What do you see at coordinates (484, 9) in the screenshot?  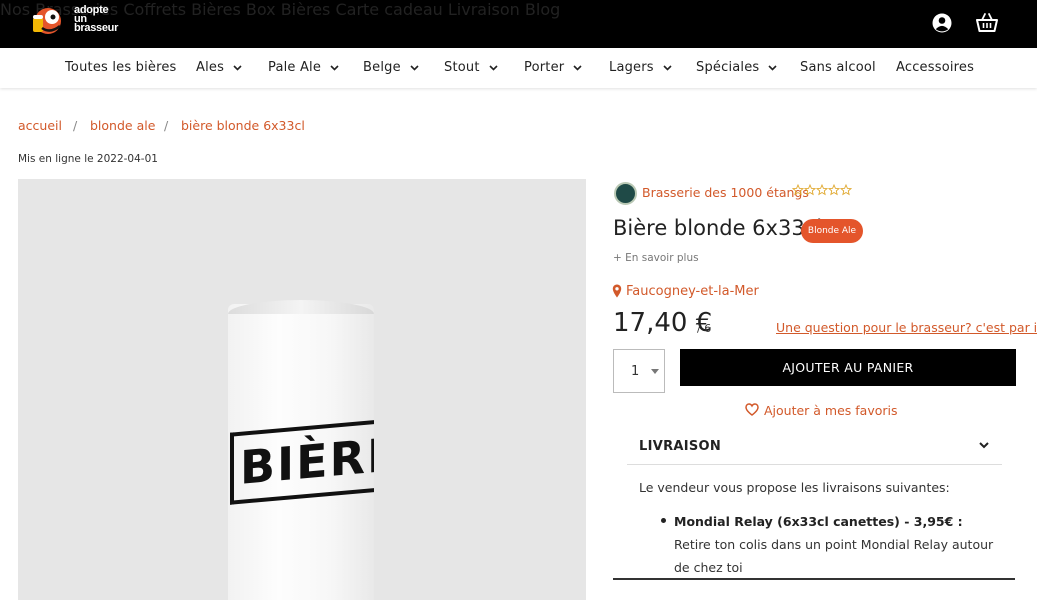 I see `nav-livraison: Livraison` at bounding box center [484, 9].